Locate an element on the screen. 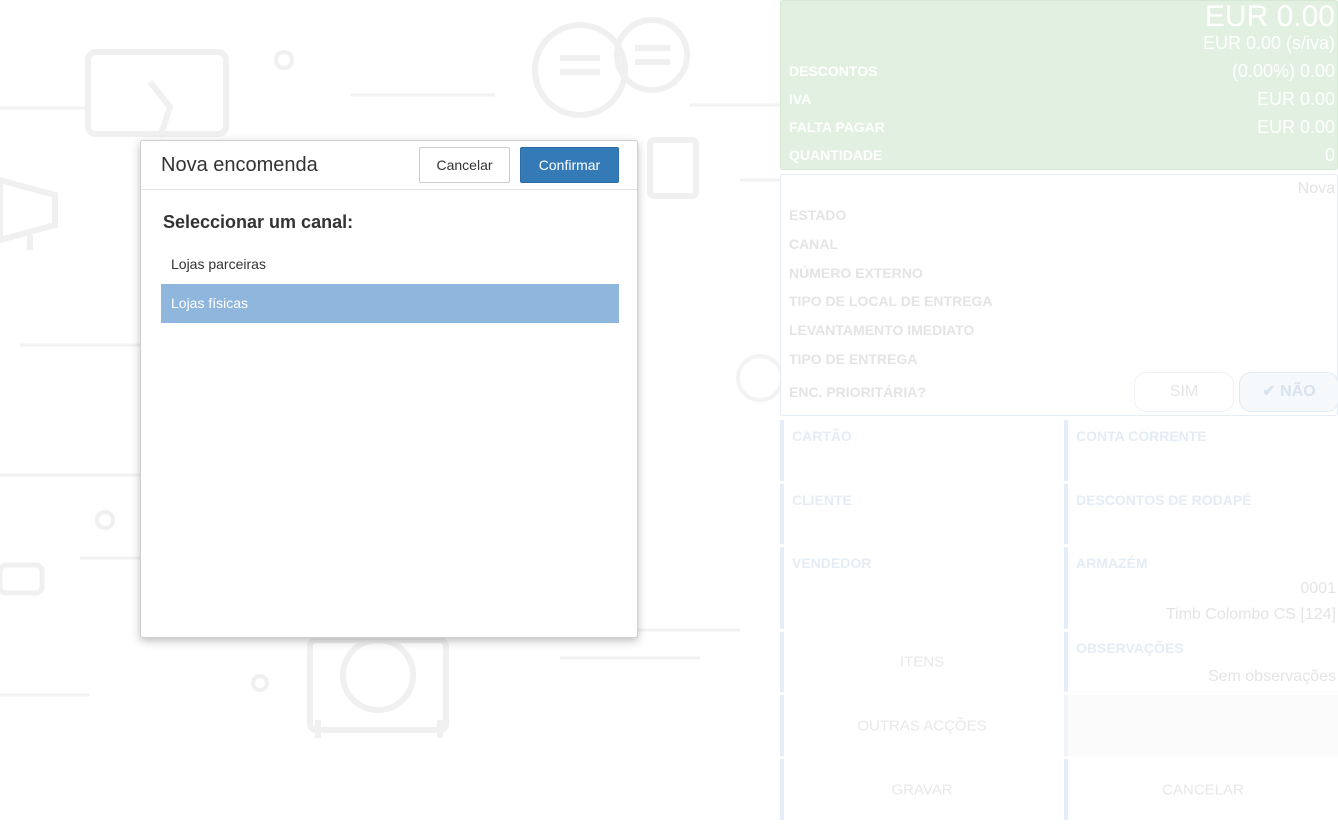  totals-value: (0.00%) 0.00 is located at coordinates (1283, 71).